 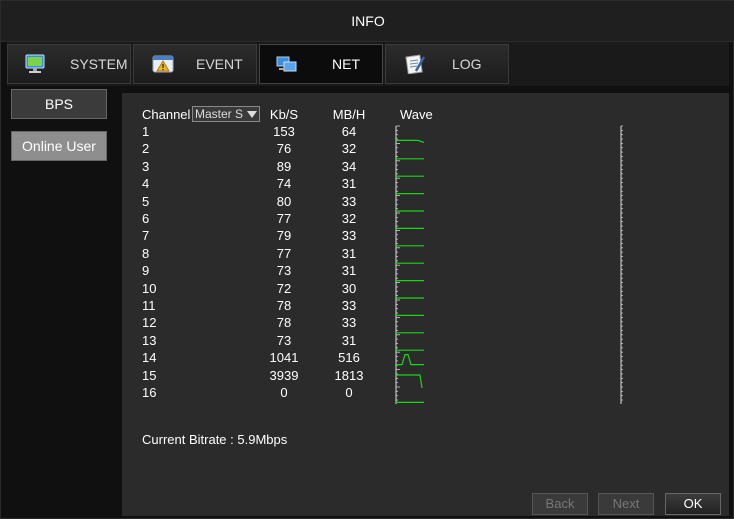 What do you see at coordinates (146, 166) in the screenshot?
I see `channel-number: 3` at bounding box center [146, 166].